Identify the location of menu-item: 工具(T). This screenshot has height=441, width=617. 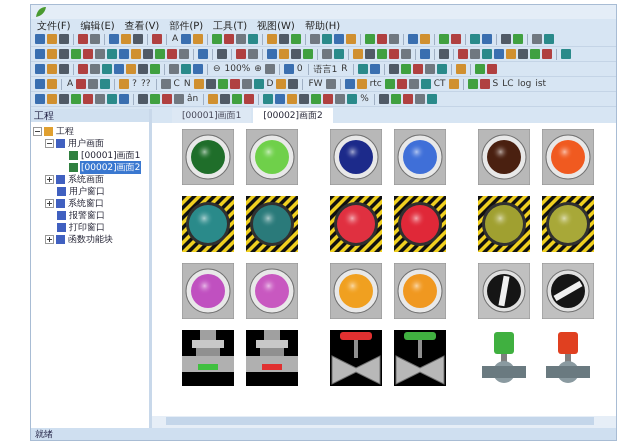
(230, 25).